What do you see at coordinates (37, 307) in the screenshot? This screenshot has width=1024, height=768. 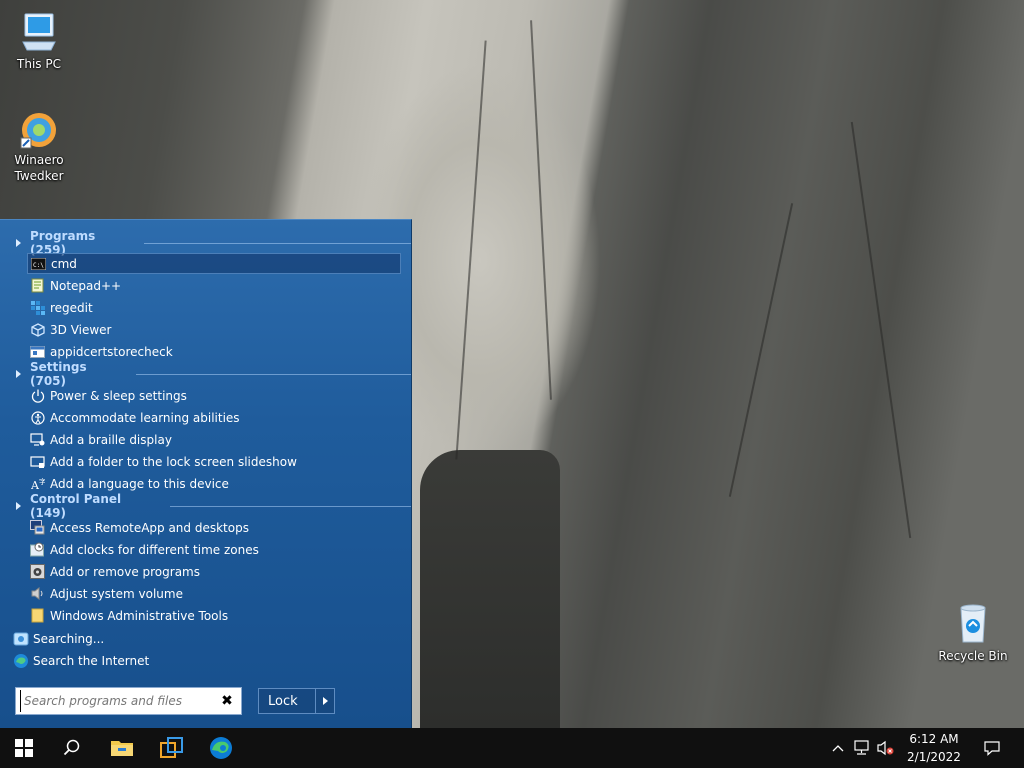 I see `regedit-icon` at bounding box center [37, 307].